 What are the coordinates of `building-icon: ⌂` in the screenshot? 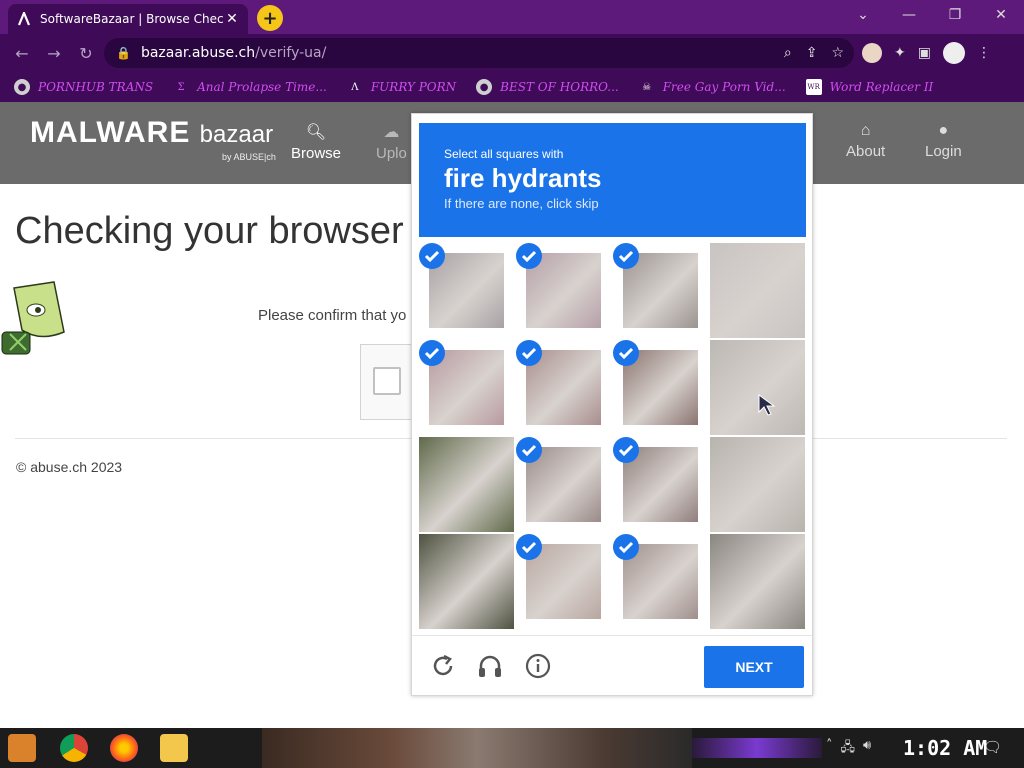 It's located at (865, 130).